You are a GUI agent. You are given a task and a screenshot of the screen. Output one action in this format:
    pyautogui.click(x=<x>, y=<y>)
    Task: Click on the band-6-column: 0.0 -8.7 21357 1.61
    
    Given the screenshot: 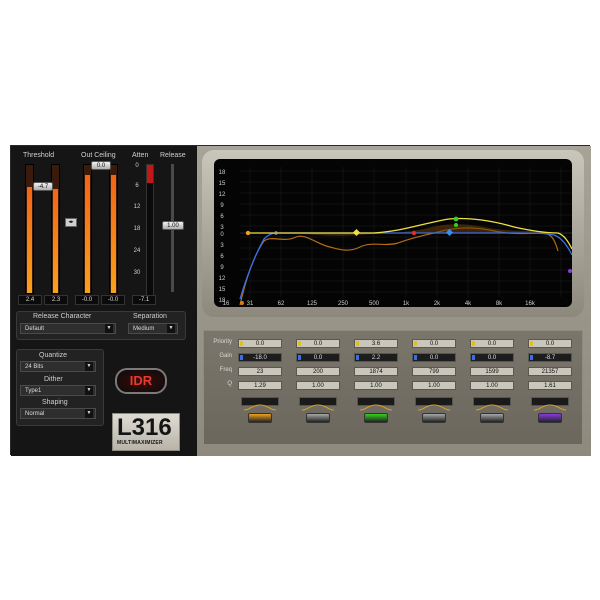 What is the action you would take?
    pyautogui.click(x=550, y=387)
    